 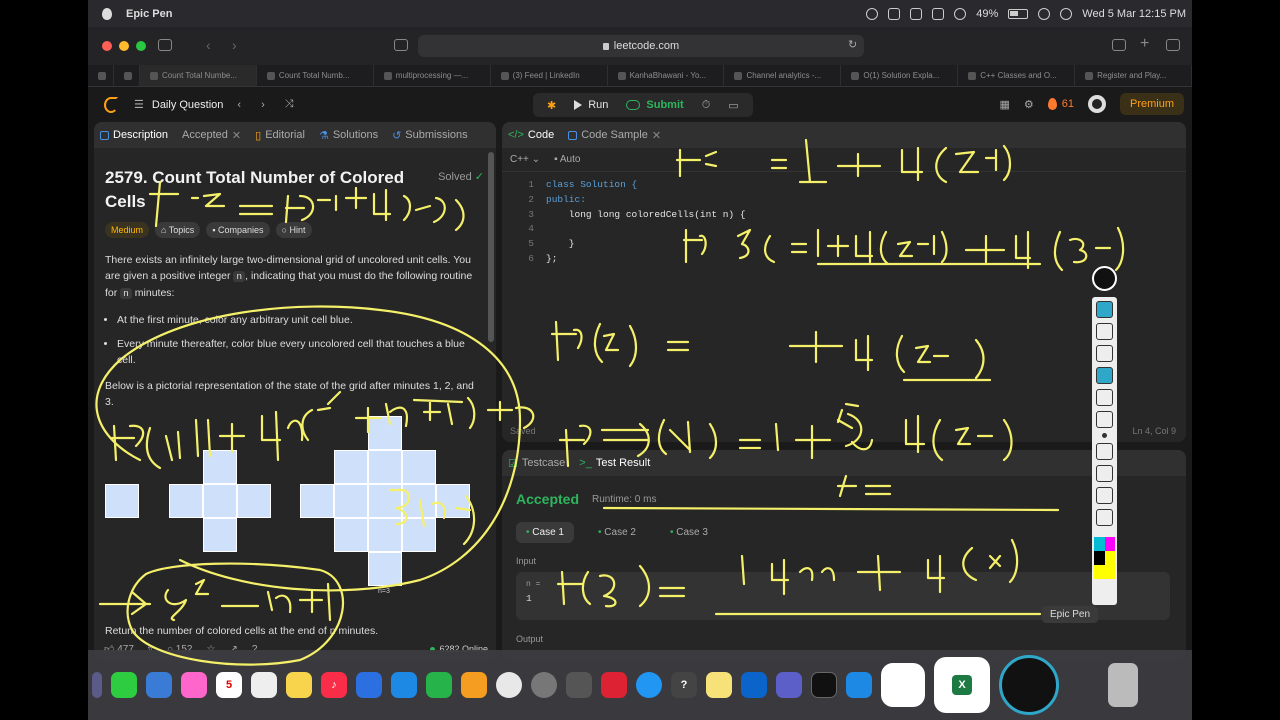 What do you see at coordinates (1123, 685) in the screenshot?
I see `stack-icon` at bounding box center [1123, 685].